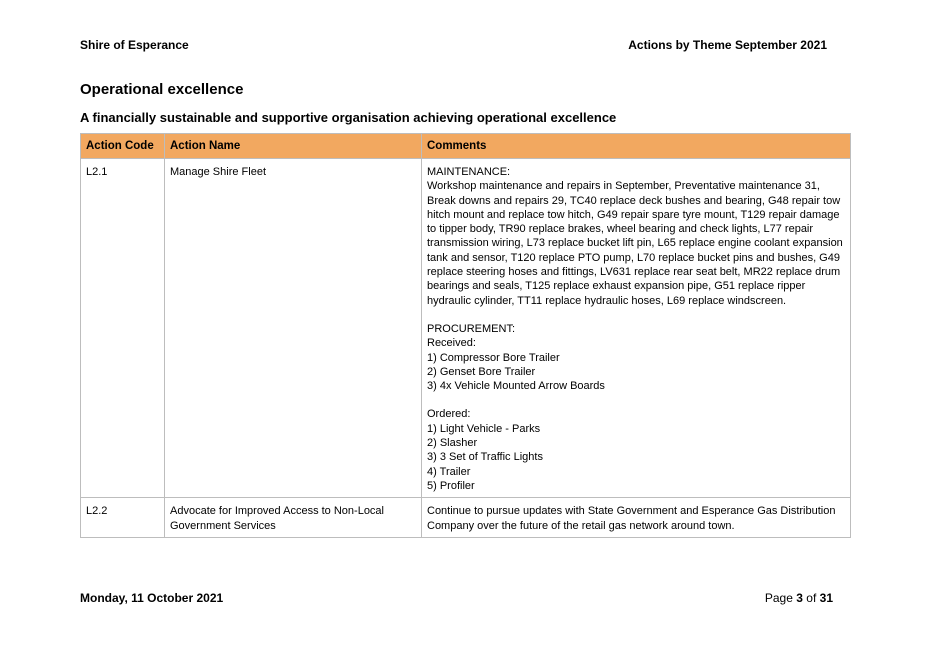  Describe the element at coordinates (778, 598) in the screenshot. I see `page-label: Page` at that location.